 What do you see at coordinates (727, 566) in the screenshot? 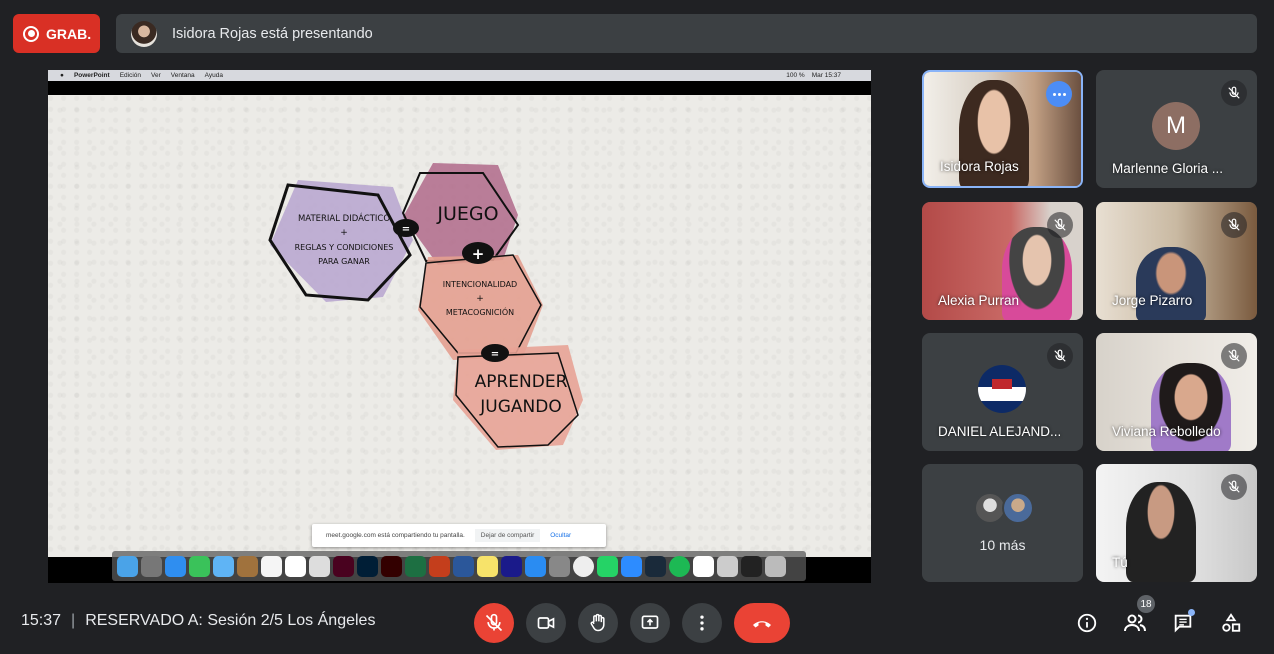
I see `preview-icon` at bounding box center [727, 566].